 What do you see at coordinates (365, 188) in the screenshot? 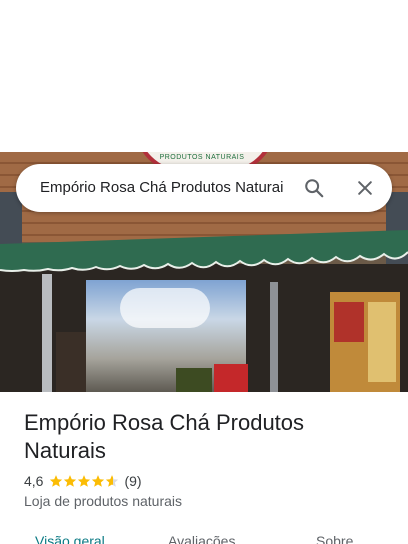
I see `close-icon` at bounding box center [365, 188].